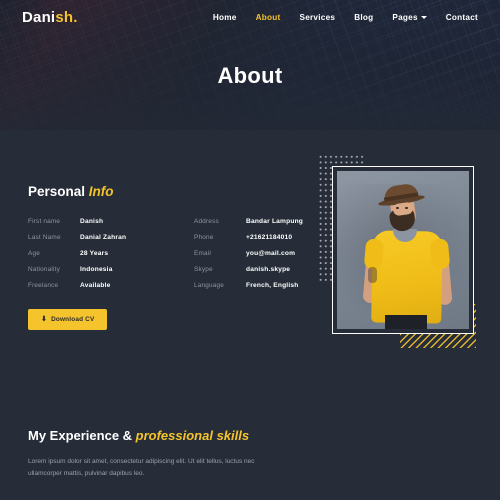  Describe the element at coordinates (272, 286) in the screenshot. I see `info-value-language: French, English` at that location.